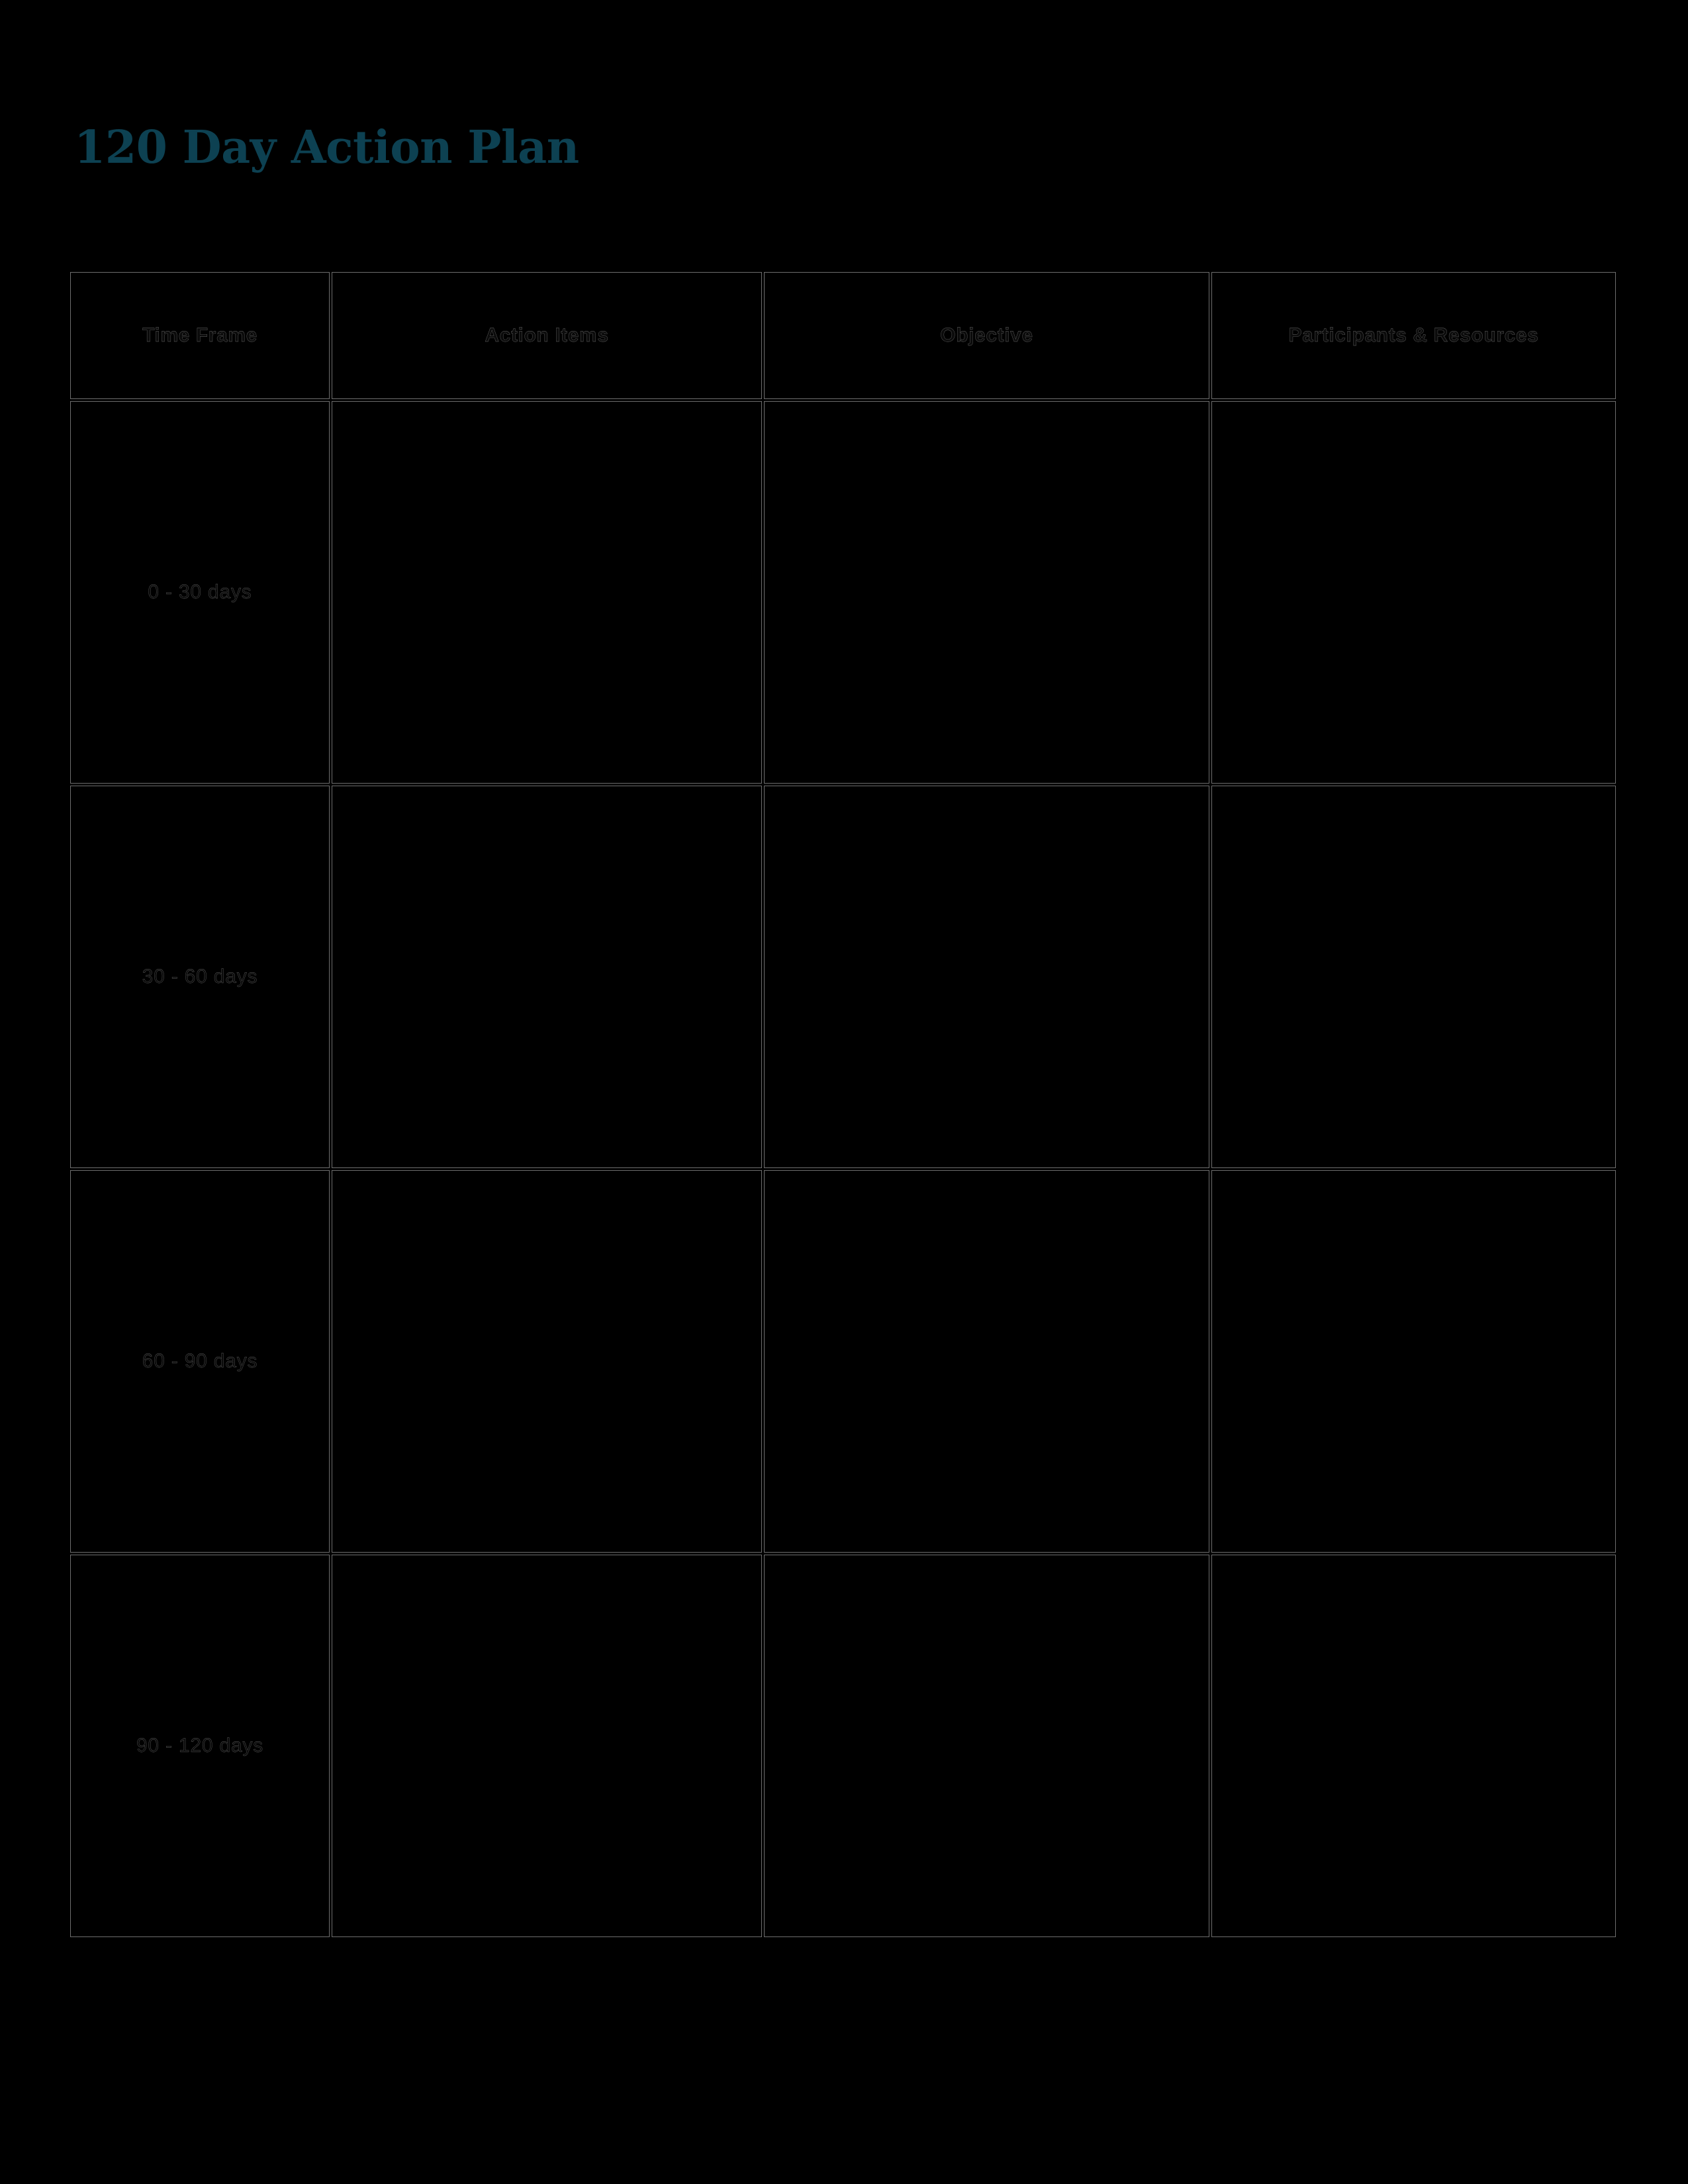  I want to click on column-header-action-items-label: Action Items, so click(547, 335).